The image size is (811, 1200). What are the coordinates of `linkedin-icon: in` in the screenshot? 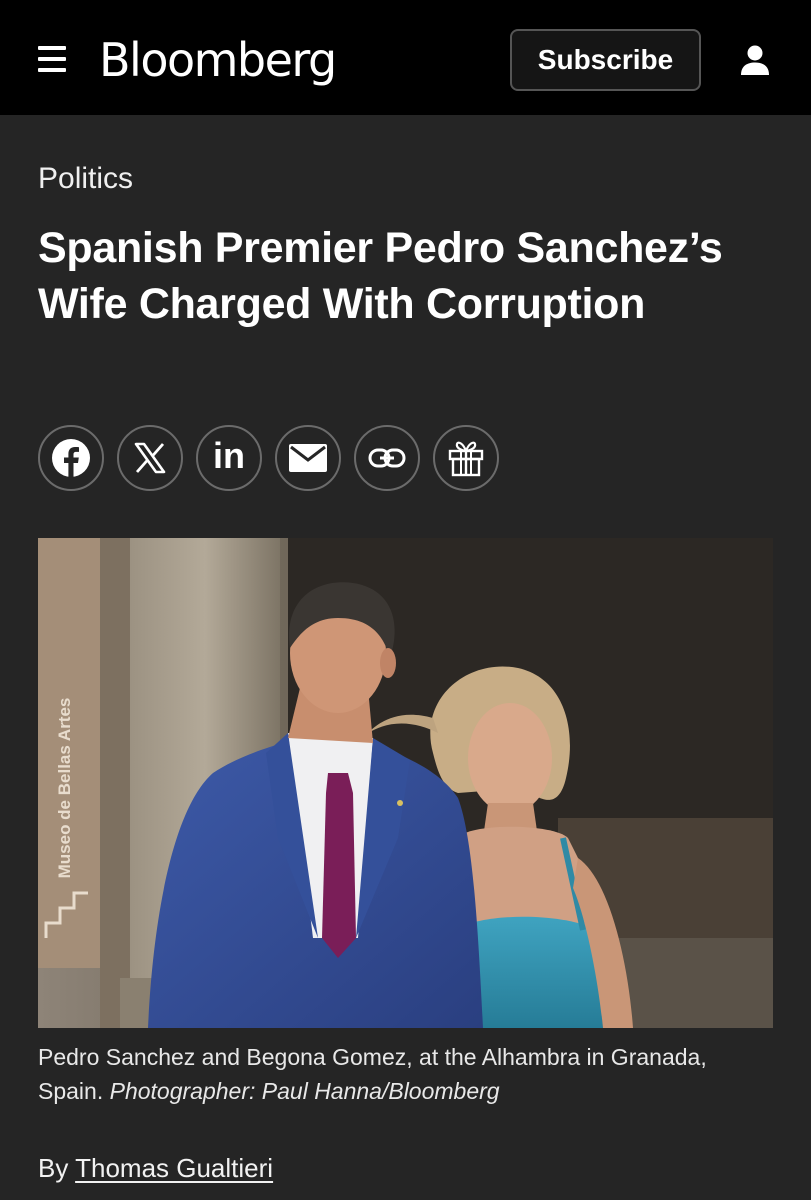 It's located at (229, 455).